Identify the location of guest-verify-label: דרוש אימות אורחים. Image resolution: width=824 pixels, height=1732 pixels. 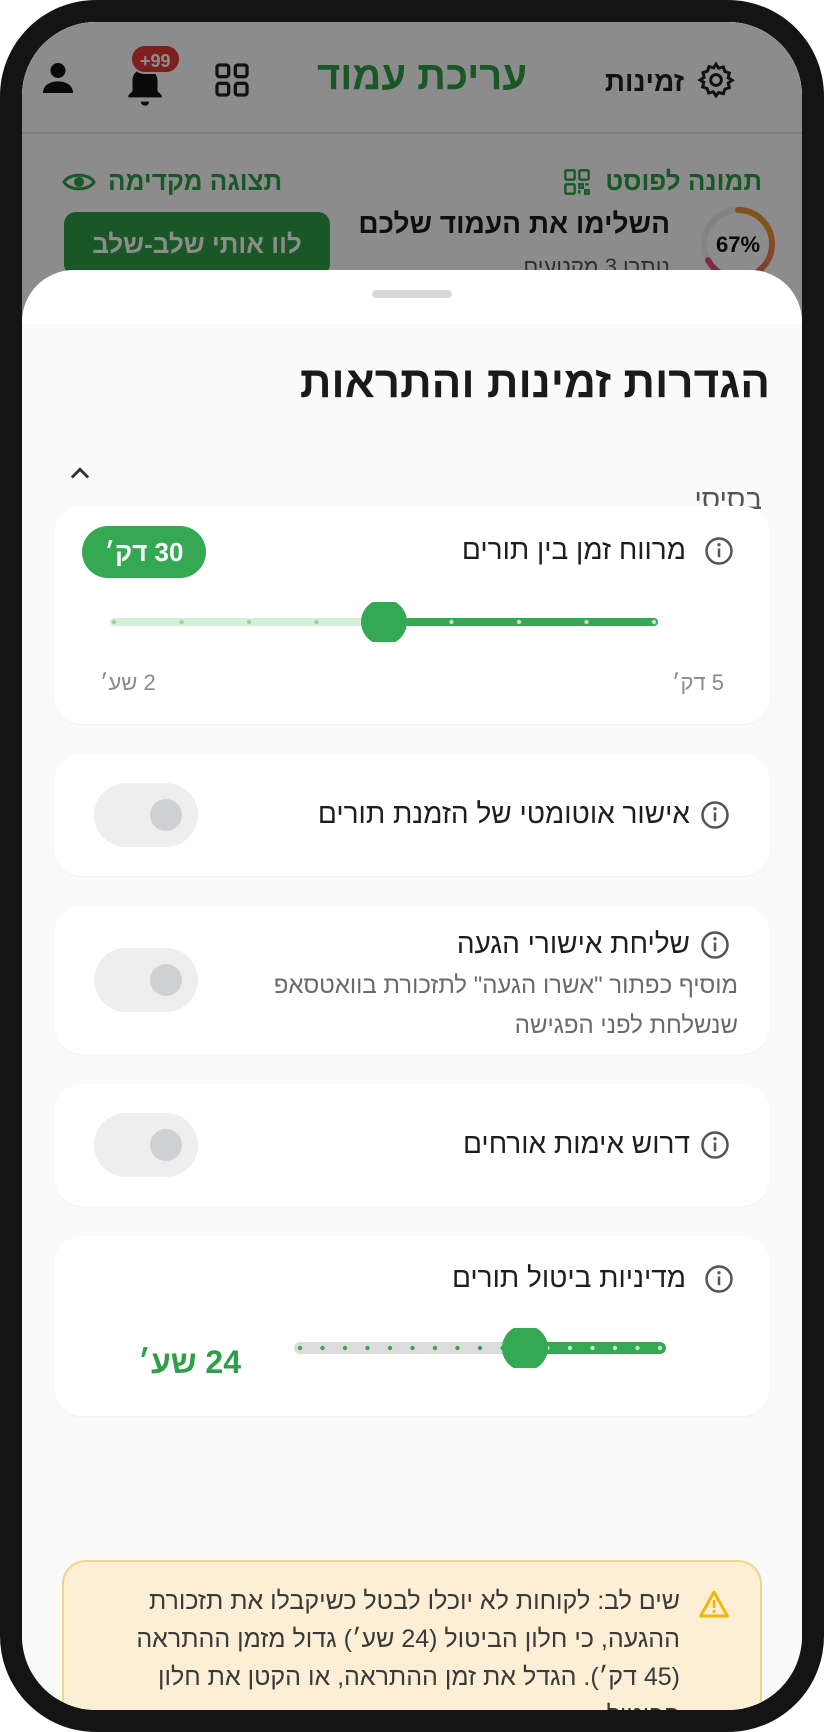
(576, 1143).